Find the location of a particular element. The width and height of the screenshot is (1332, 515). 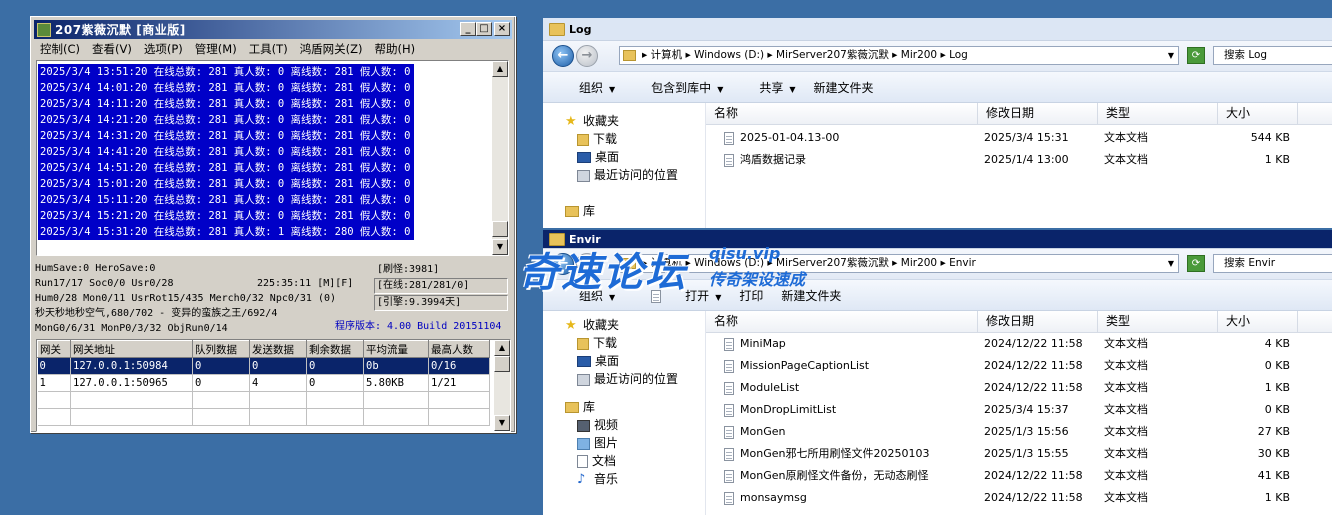

col-remain: 剩余数据 is located at coordinates (335, 349).